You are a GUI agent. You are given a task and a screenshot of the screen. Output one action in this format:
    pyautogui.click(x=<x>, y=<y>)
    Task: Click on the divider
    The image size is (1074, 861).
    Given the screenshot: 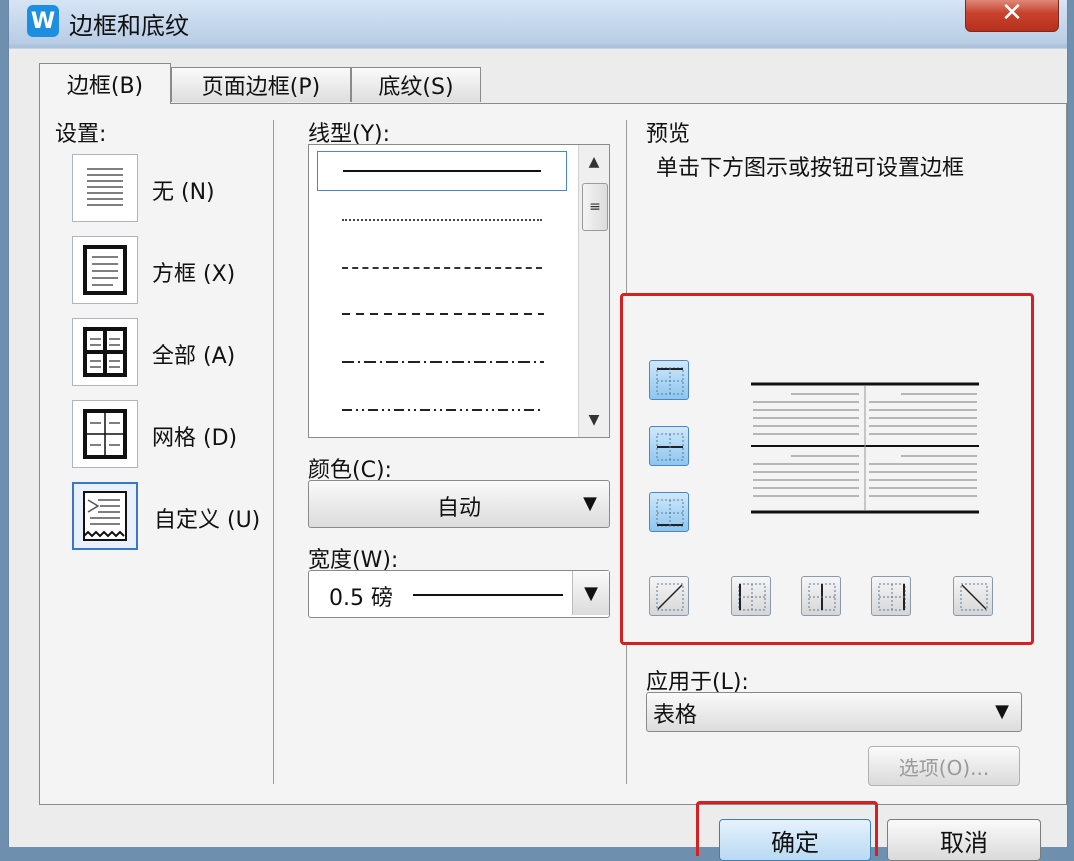 What is the action you would take?
    pyautogui.click(x=273, y=452)
    